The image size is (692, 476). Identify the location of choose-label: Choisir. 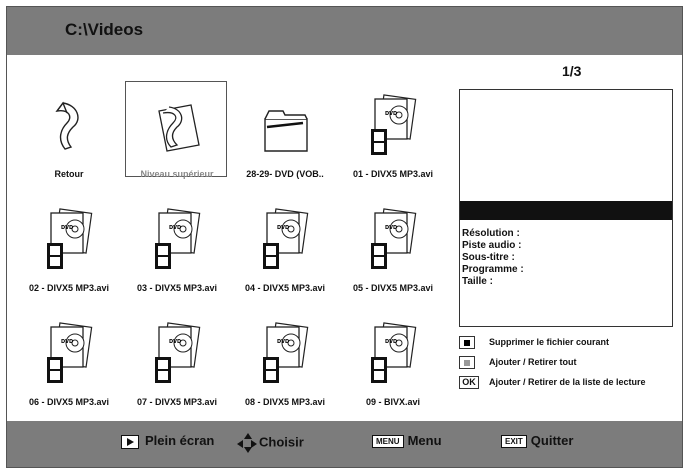
(281, 442).